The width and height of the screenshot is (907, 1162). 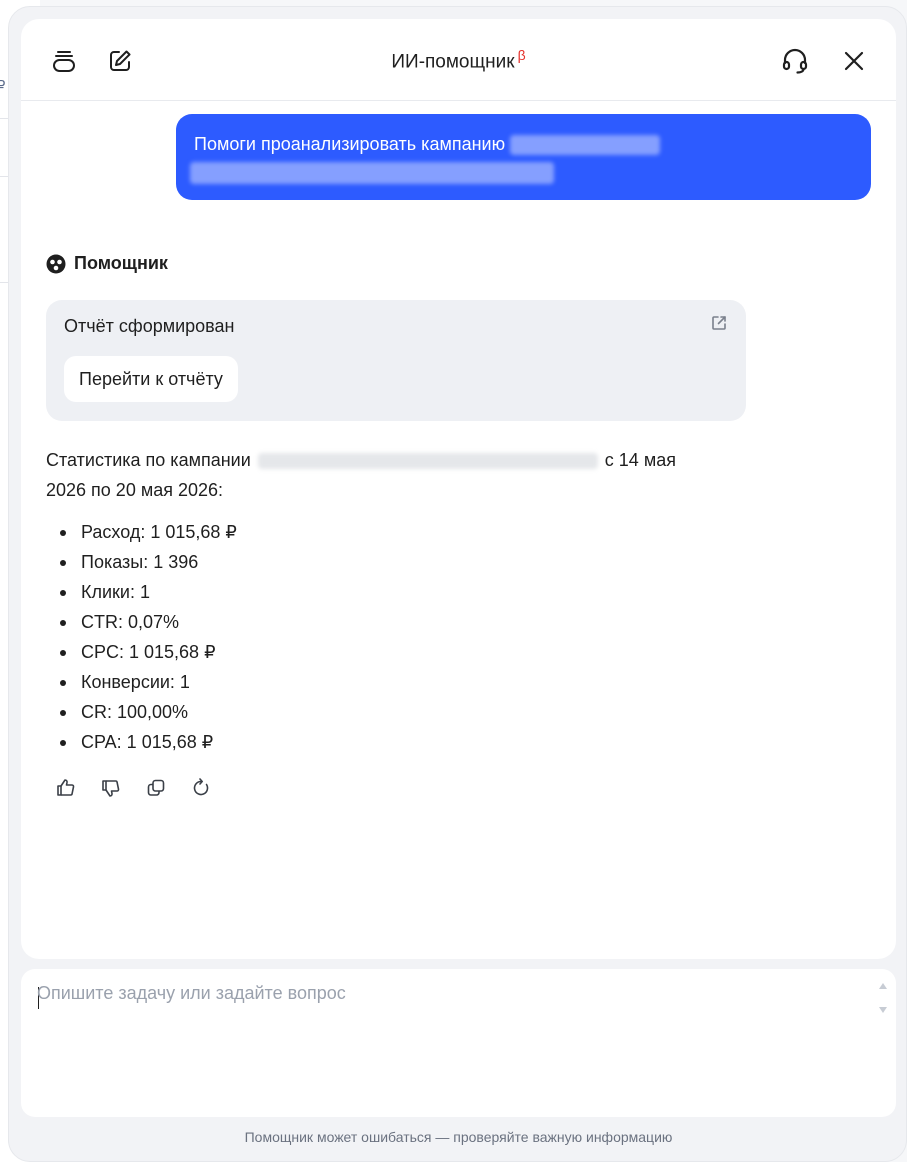 I want to click on like-button, so click(x=78, y=788).